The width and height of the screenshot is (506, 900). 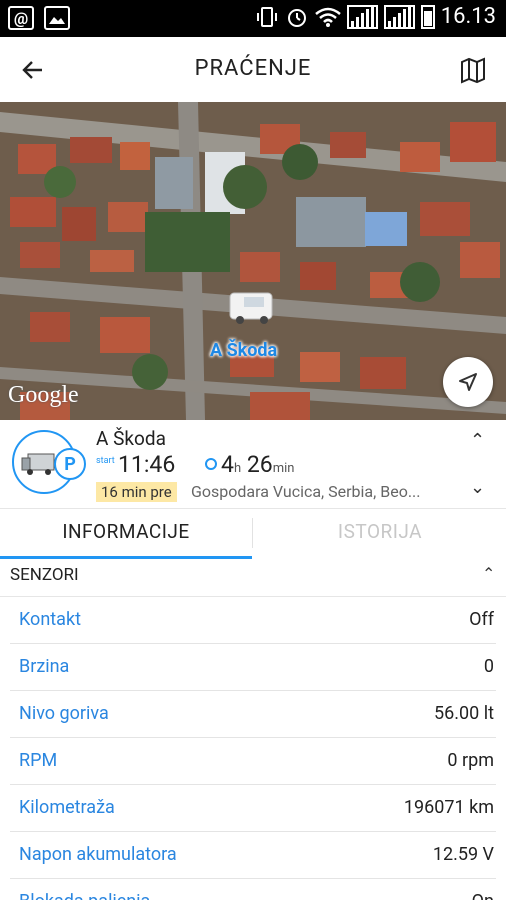 What do you see at coordinates (211, 464) in the screenshot?
I see `duration-icon` at bounding box center [211, 464].